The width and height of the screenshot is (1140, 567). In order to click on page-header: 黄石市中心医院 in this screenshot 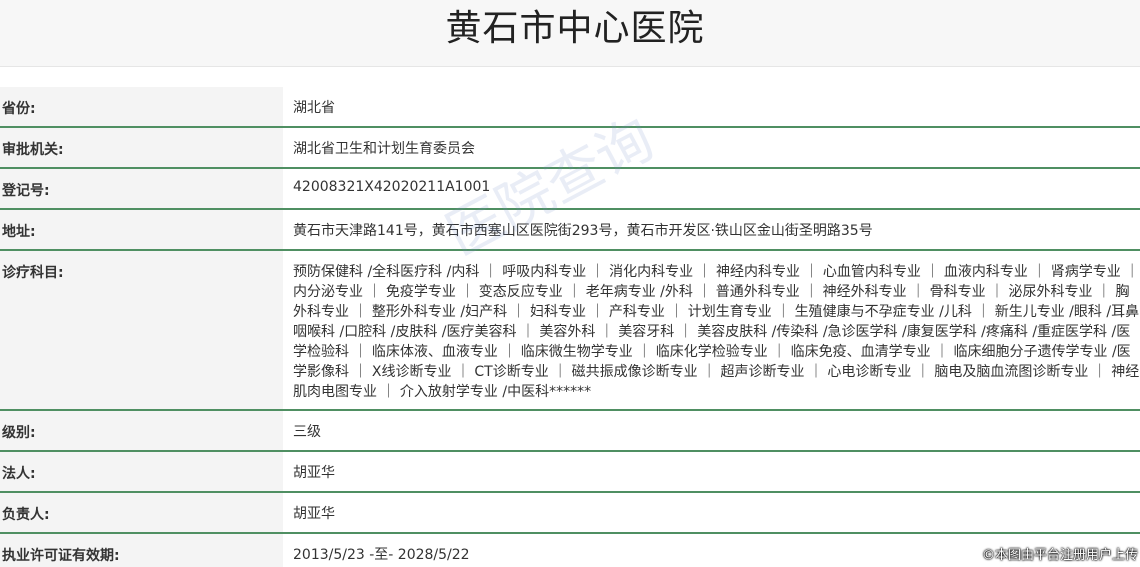, I will do `click(570, 33)`.